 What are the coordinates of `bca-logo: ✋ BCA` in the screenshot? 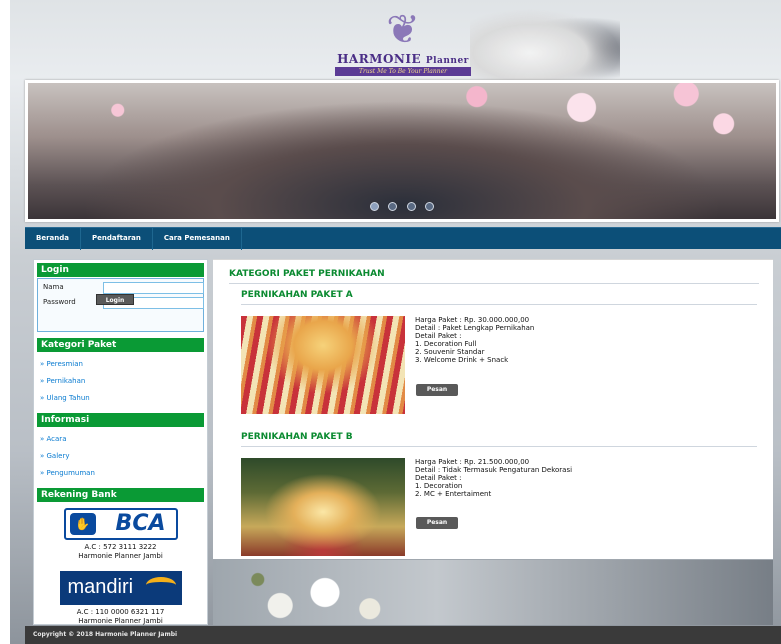 It's located at (120, 524).